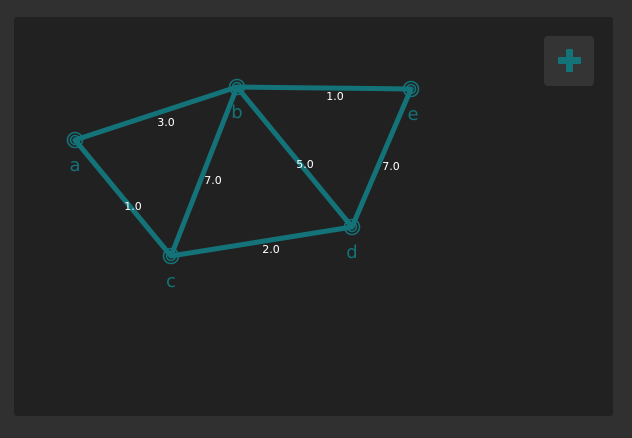 The height and width of the screenshot is (438, 632). Describe the element at coordinates (271, 249) in the screenshot. I see `edge-weight-c-d: 2.0` at that location.